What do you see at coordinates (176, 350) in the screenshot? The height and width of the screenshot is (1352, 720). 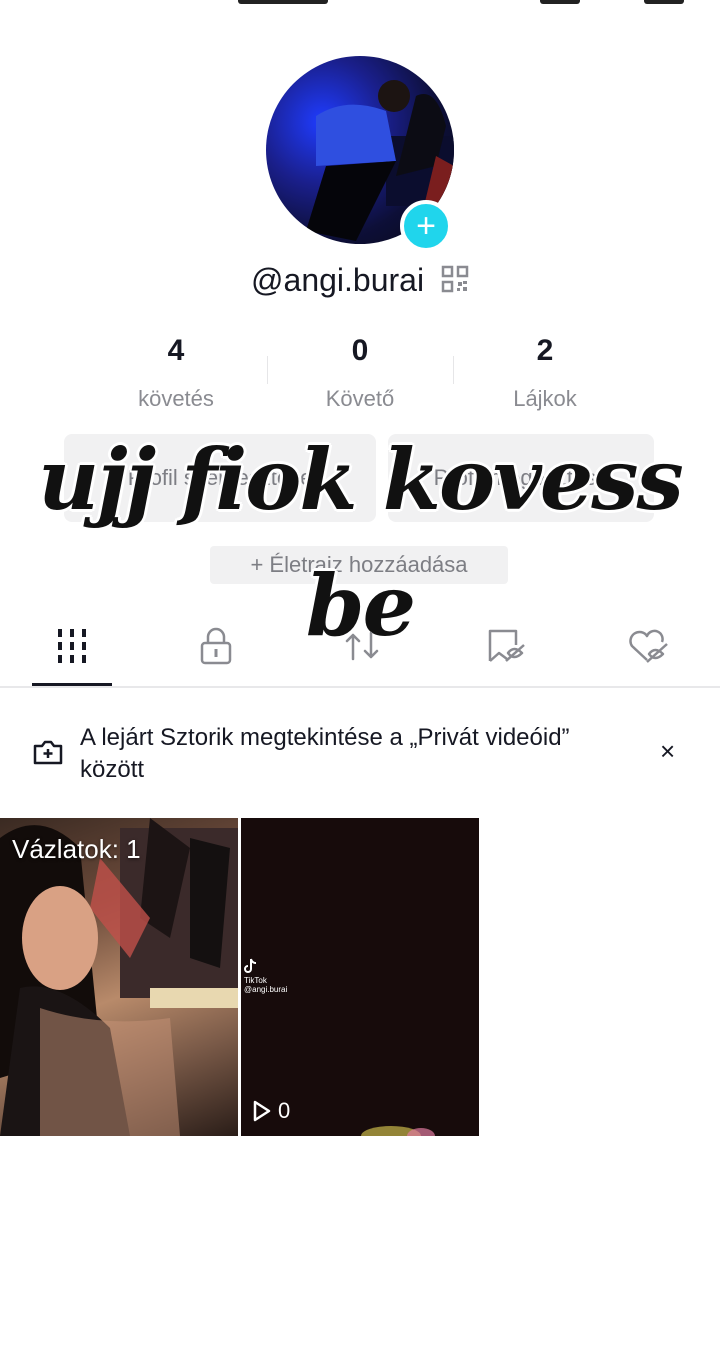 I see `following-count: 4` at bounding box center [176, 350].